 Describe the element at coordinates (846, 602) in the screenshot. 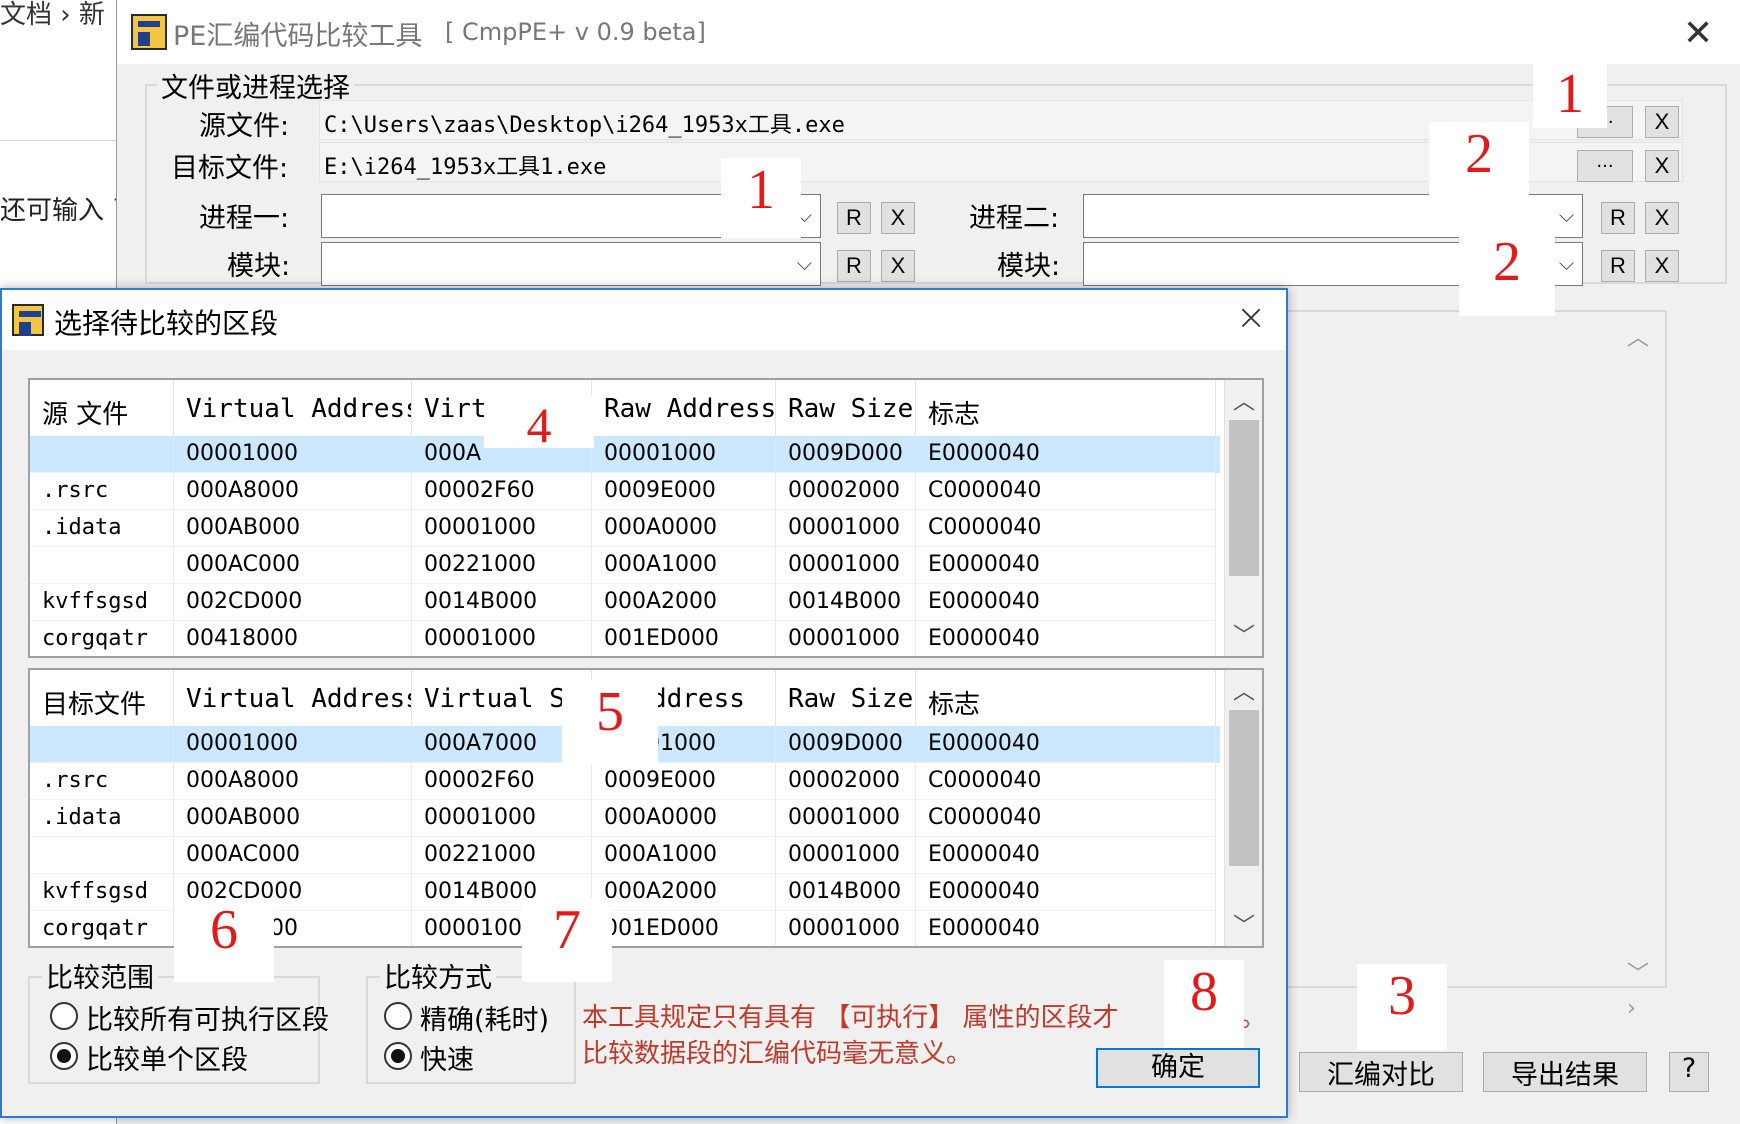

I see `table-cell: 0014B000` at that location.